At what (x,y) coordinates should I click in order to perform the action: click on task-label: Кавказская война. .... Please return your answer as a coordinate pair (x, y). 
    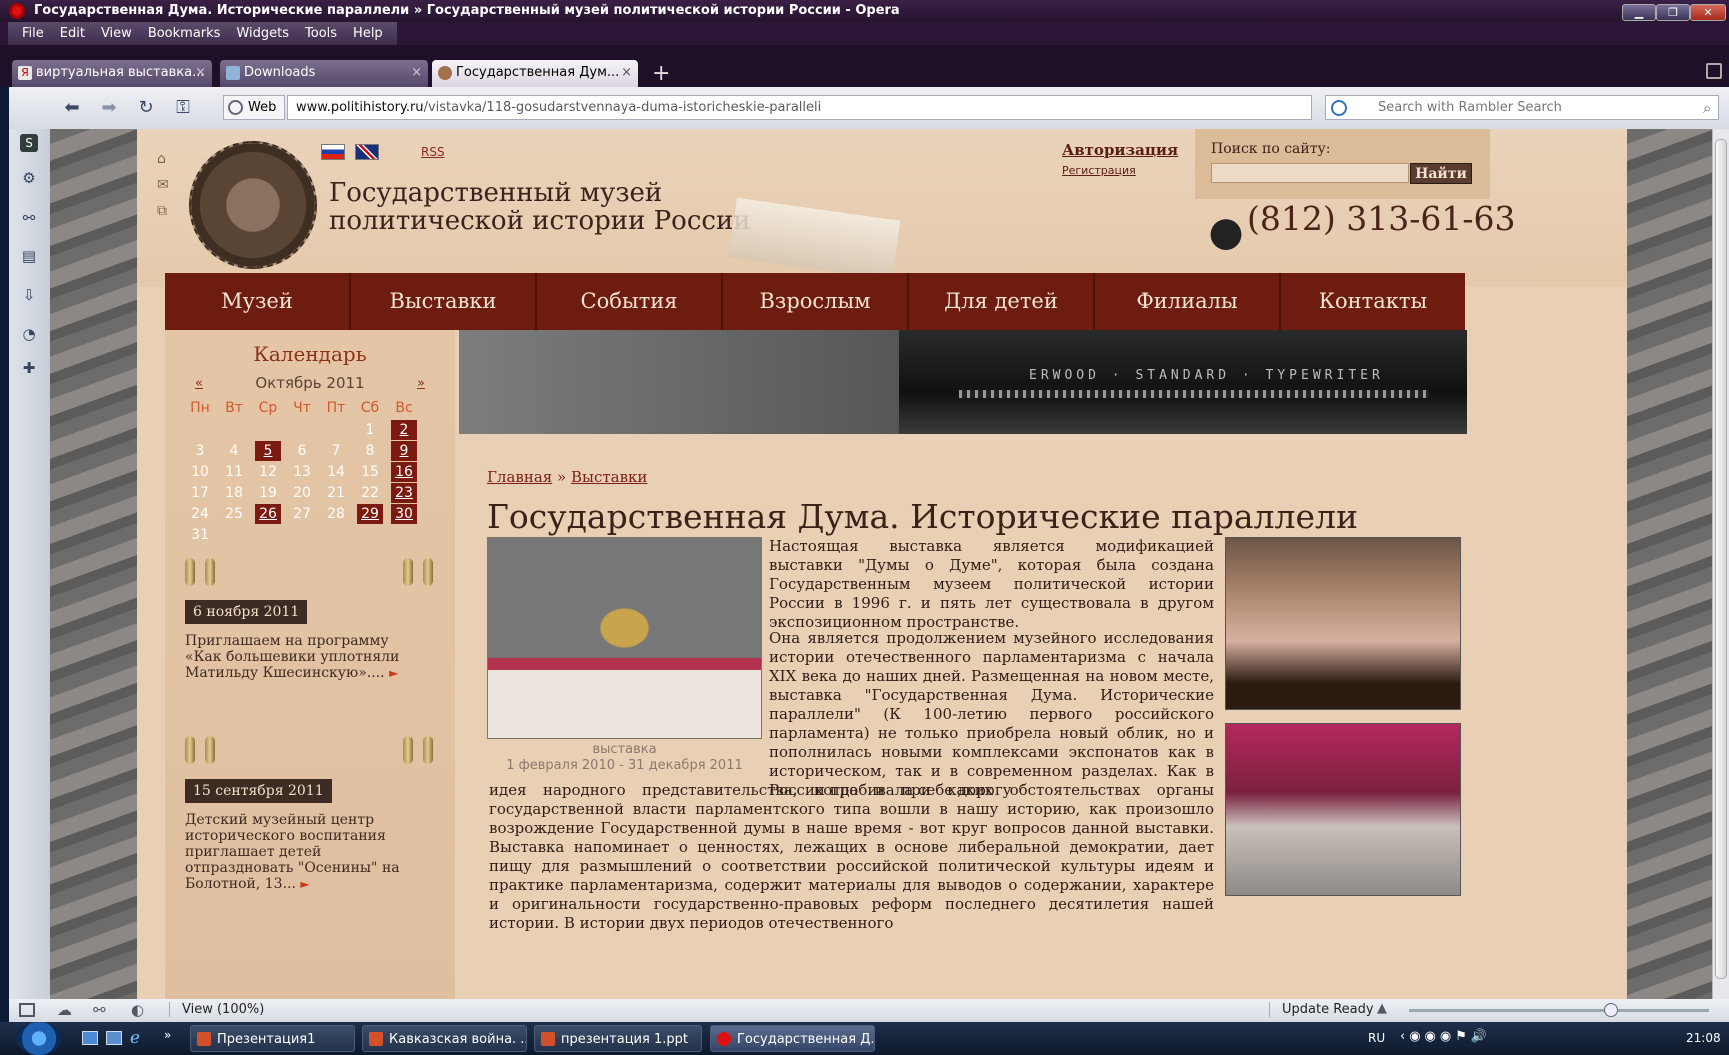
    Looking at the image, I should click on (458, 1039).